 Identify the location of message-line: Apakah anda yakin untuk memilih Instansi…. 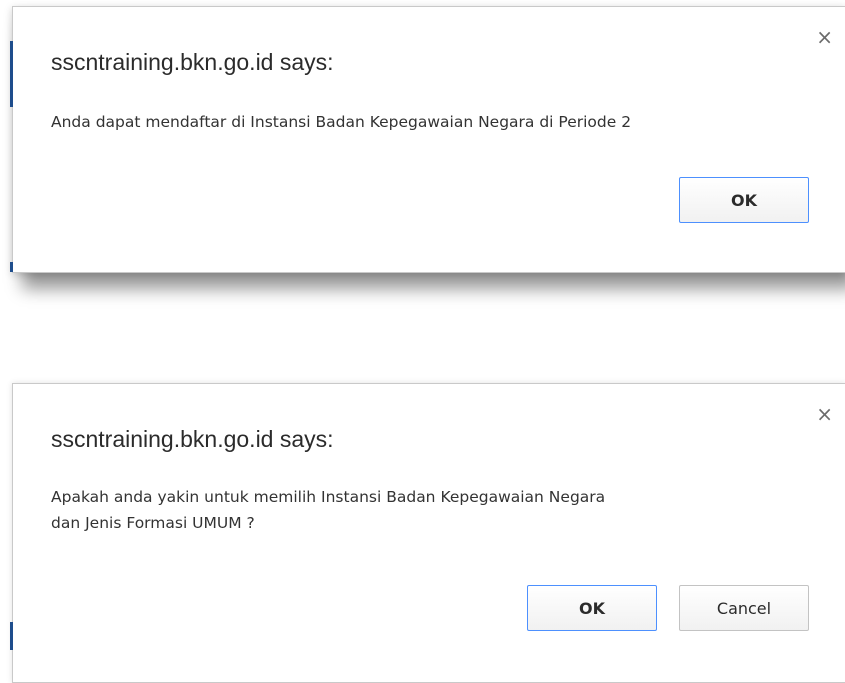
(328, 497).